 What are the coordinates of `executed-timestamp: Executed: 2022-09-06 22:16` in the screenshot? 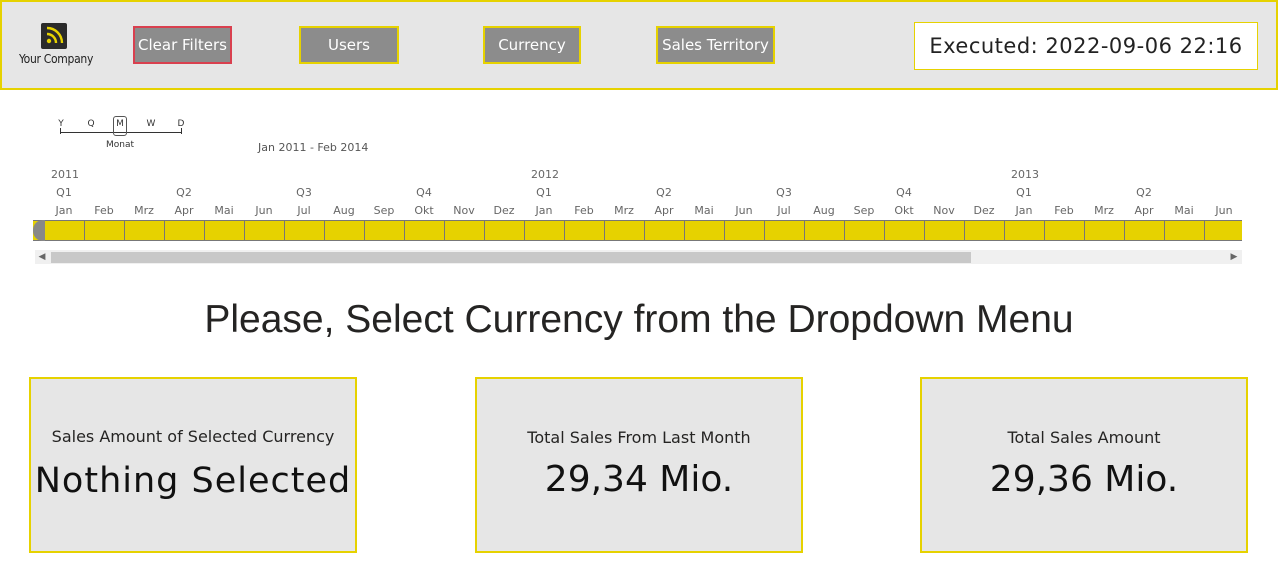 It's located at (1086, 46).